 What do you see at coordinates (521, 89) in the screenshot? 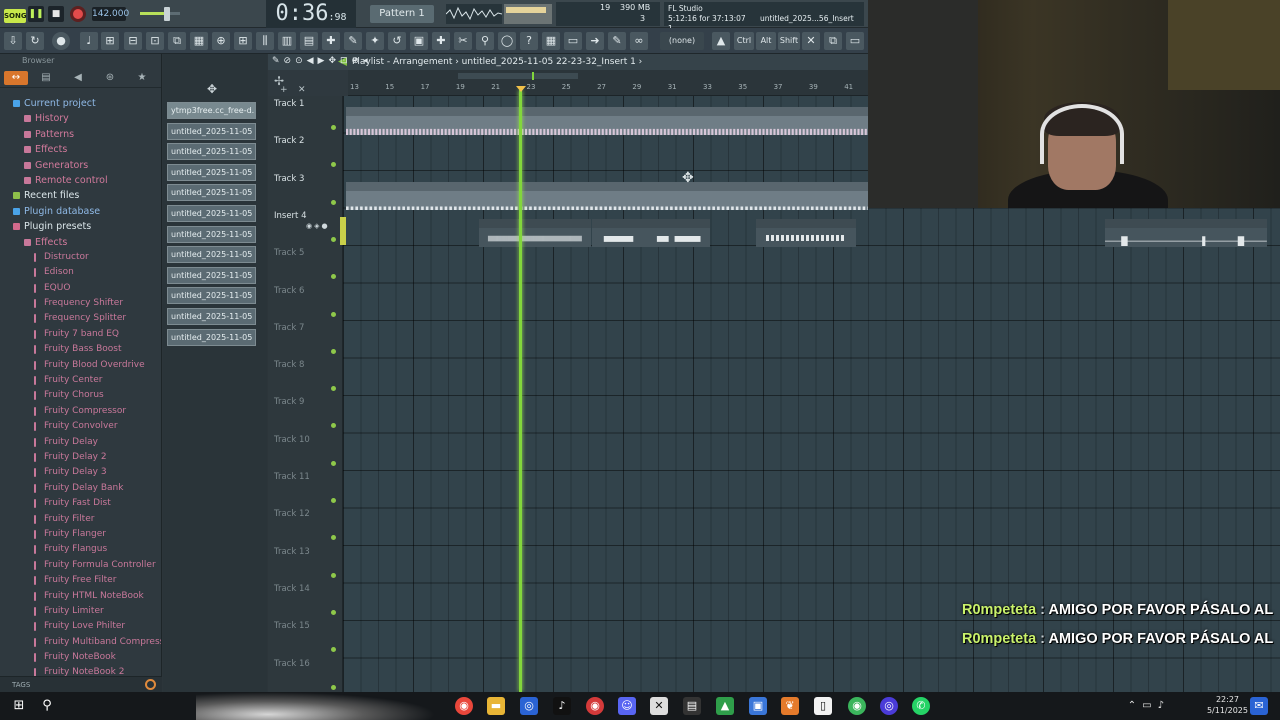
I see `playhead-flag-icon` at bounding box center [521, 89].